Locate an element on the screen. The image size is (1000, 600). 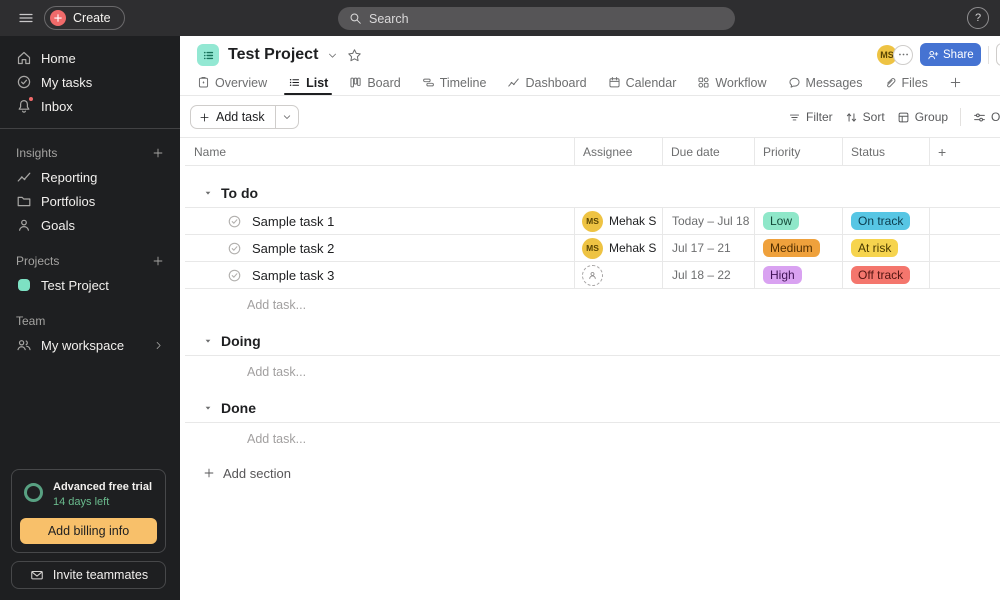
status-cell: On track is located at coordinates (886, 221).